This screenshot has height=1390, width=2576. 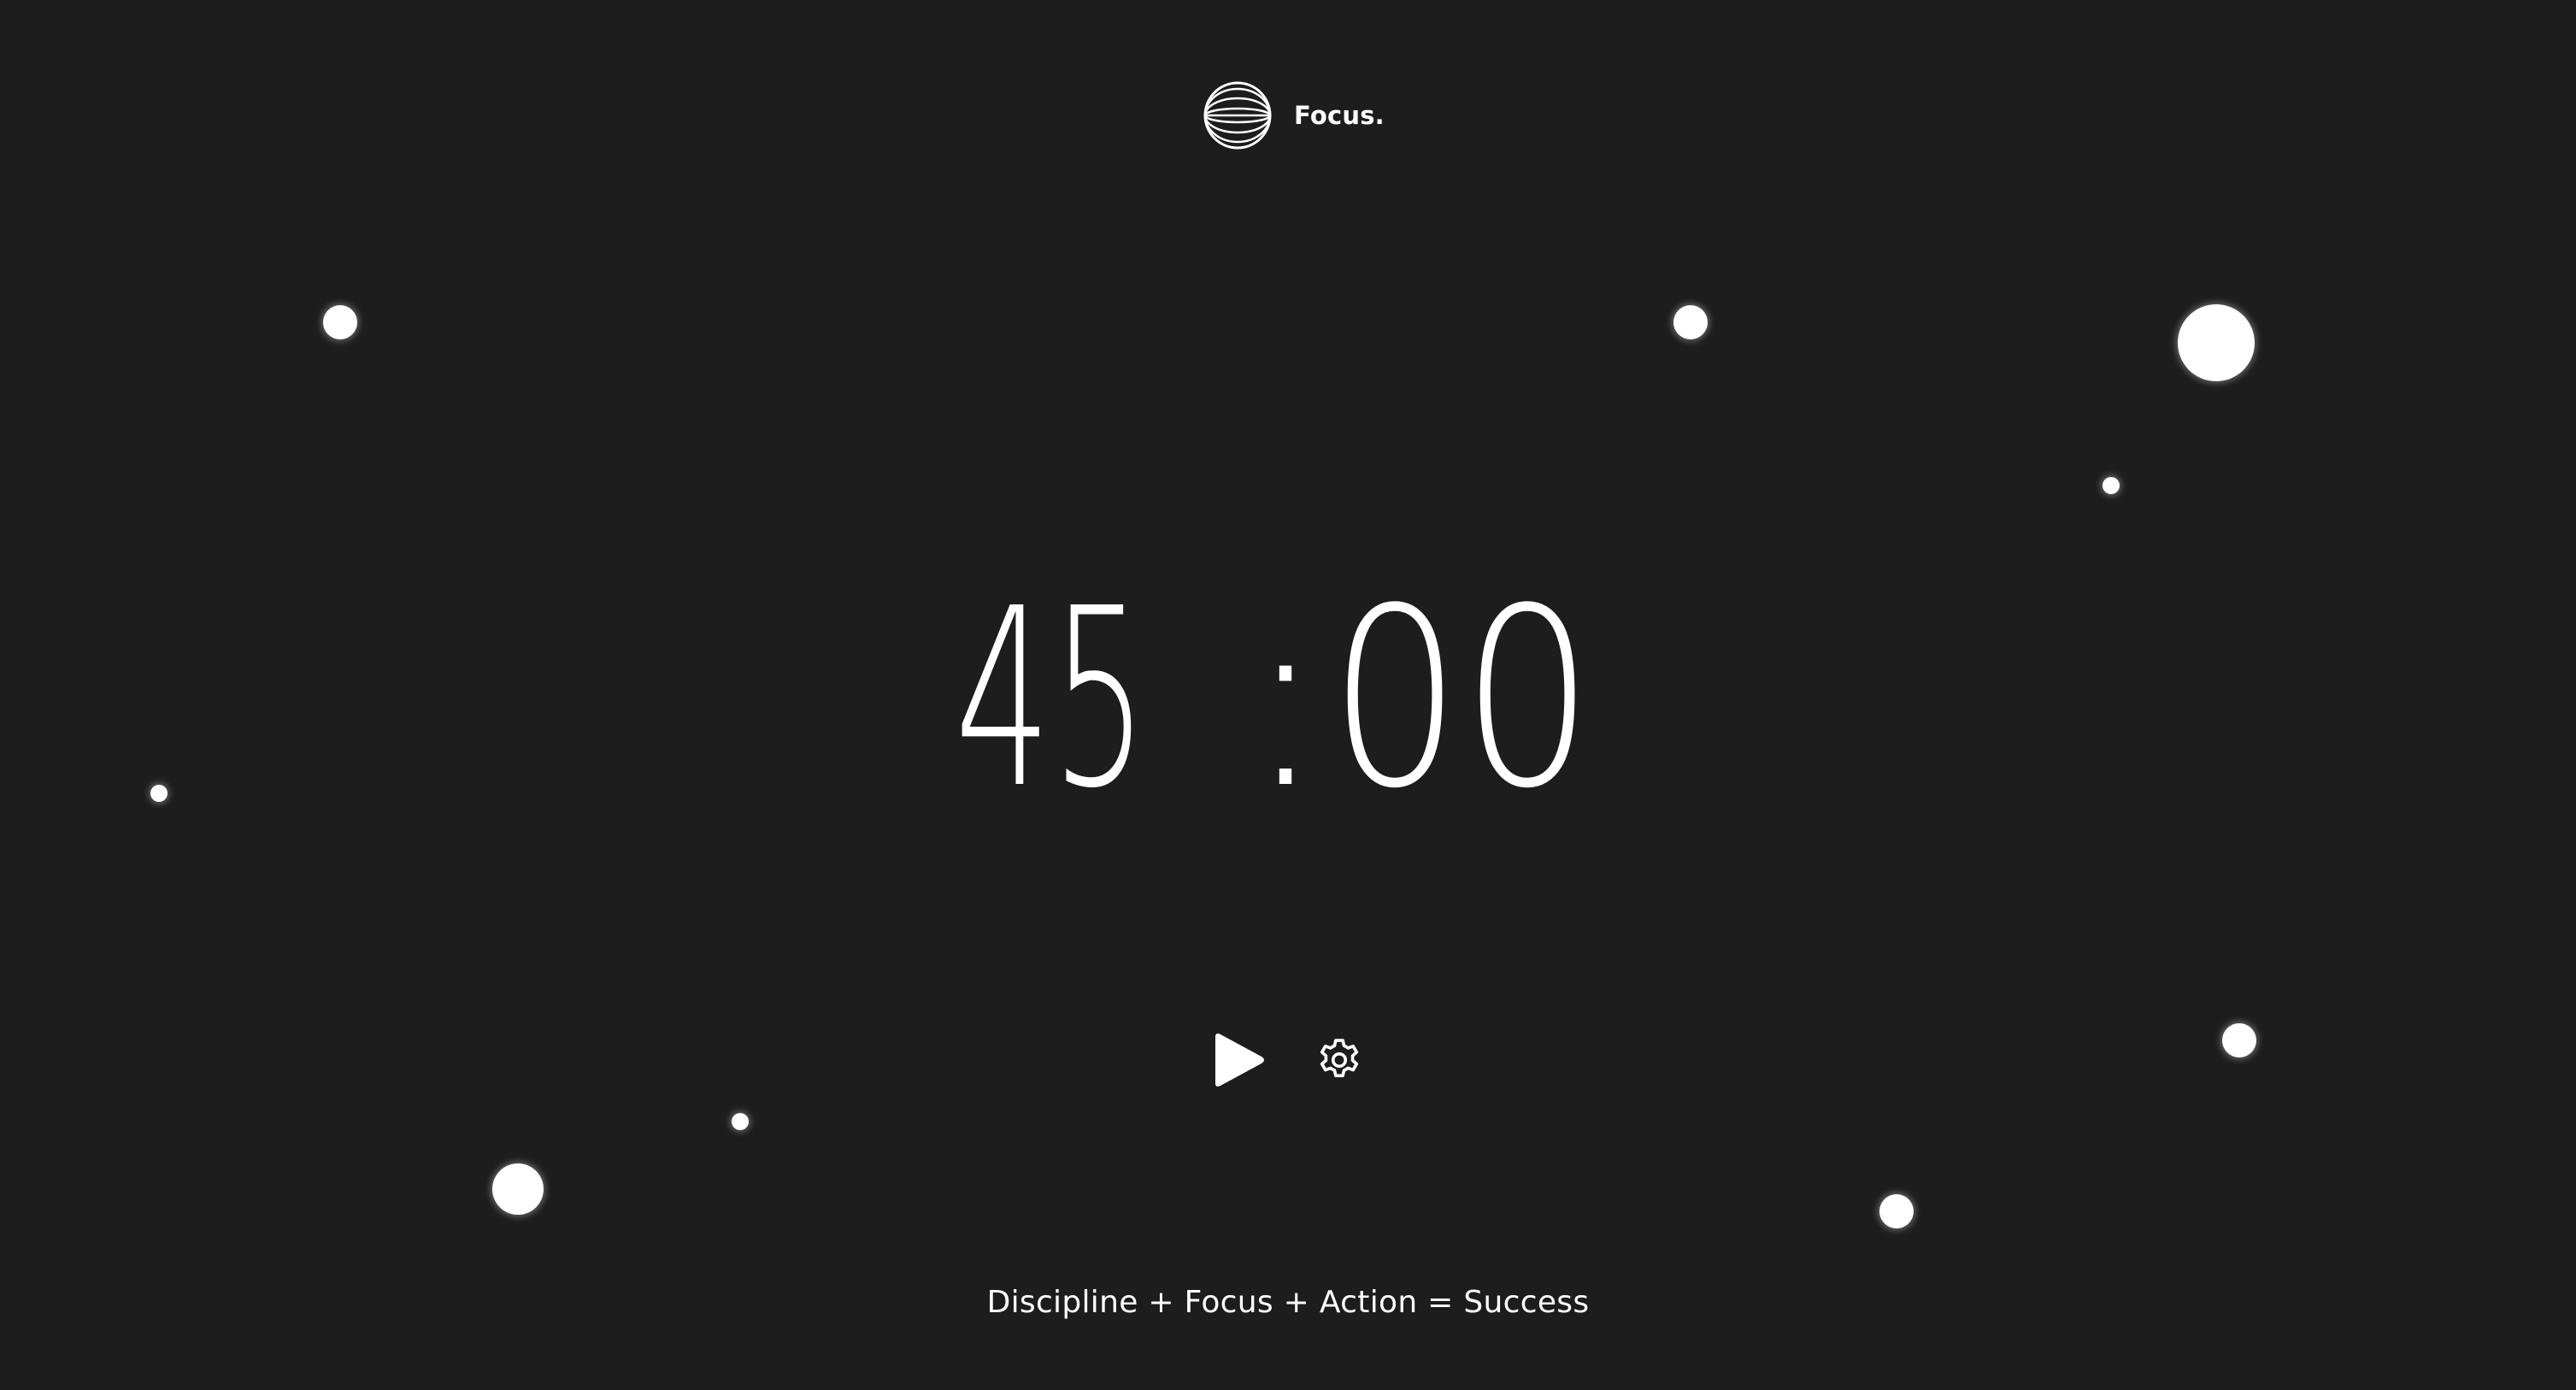 I want to click on brand-header: Focus., so click(x=1293, y=115).